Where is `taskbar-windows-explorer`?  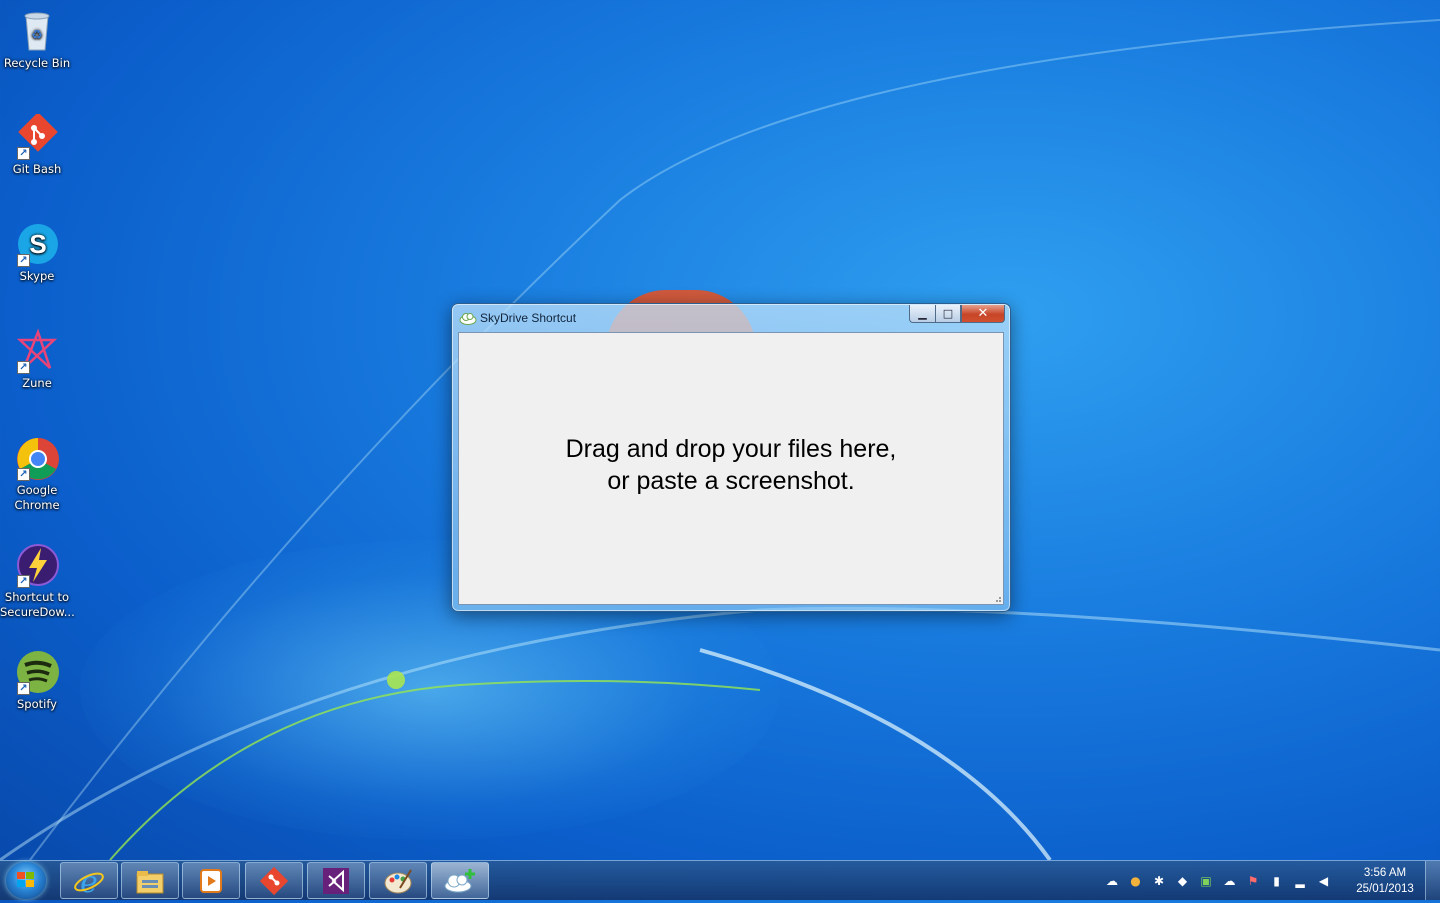 taskbar-windows-explorer is located at coordinates (150, 880).